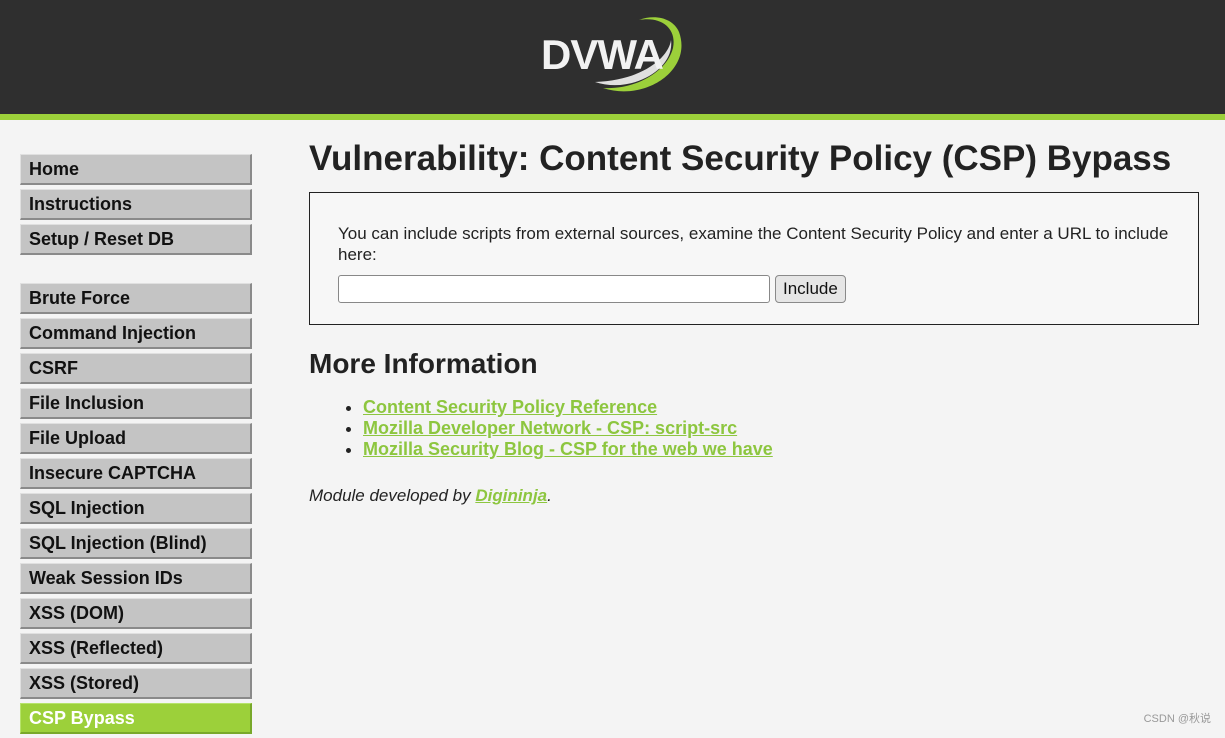 The height and width of the screenshot is (738, 1225). I want to click on watermark-text: CSDN @秋说, so click(1177, 719).